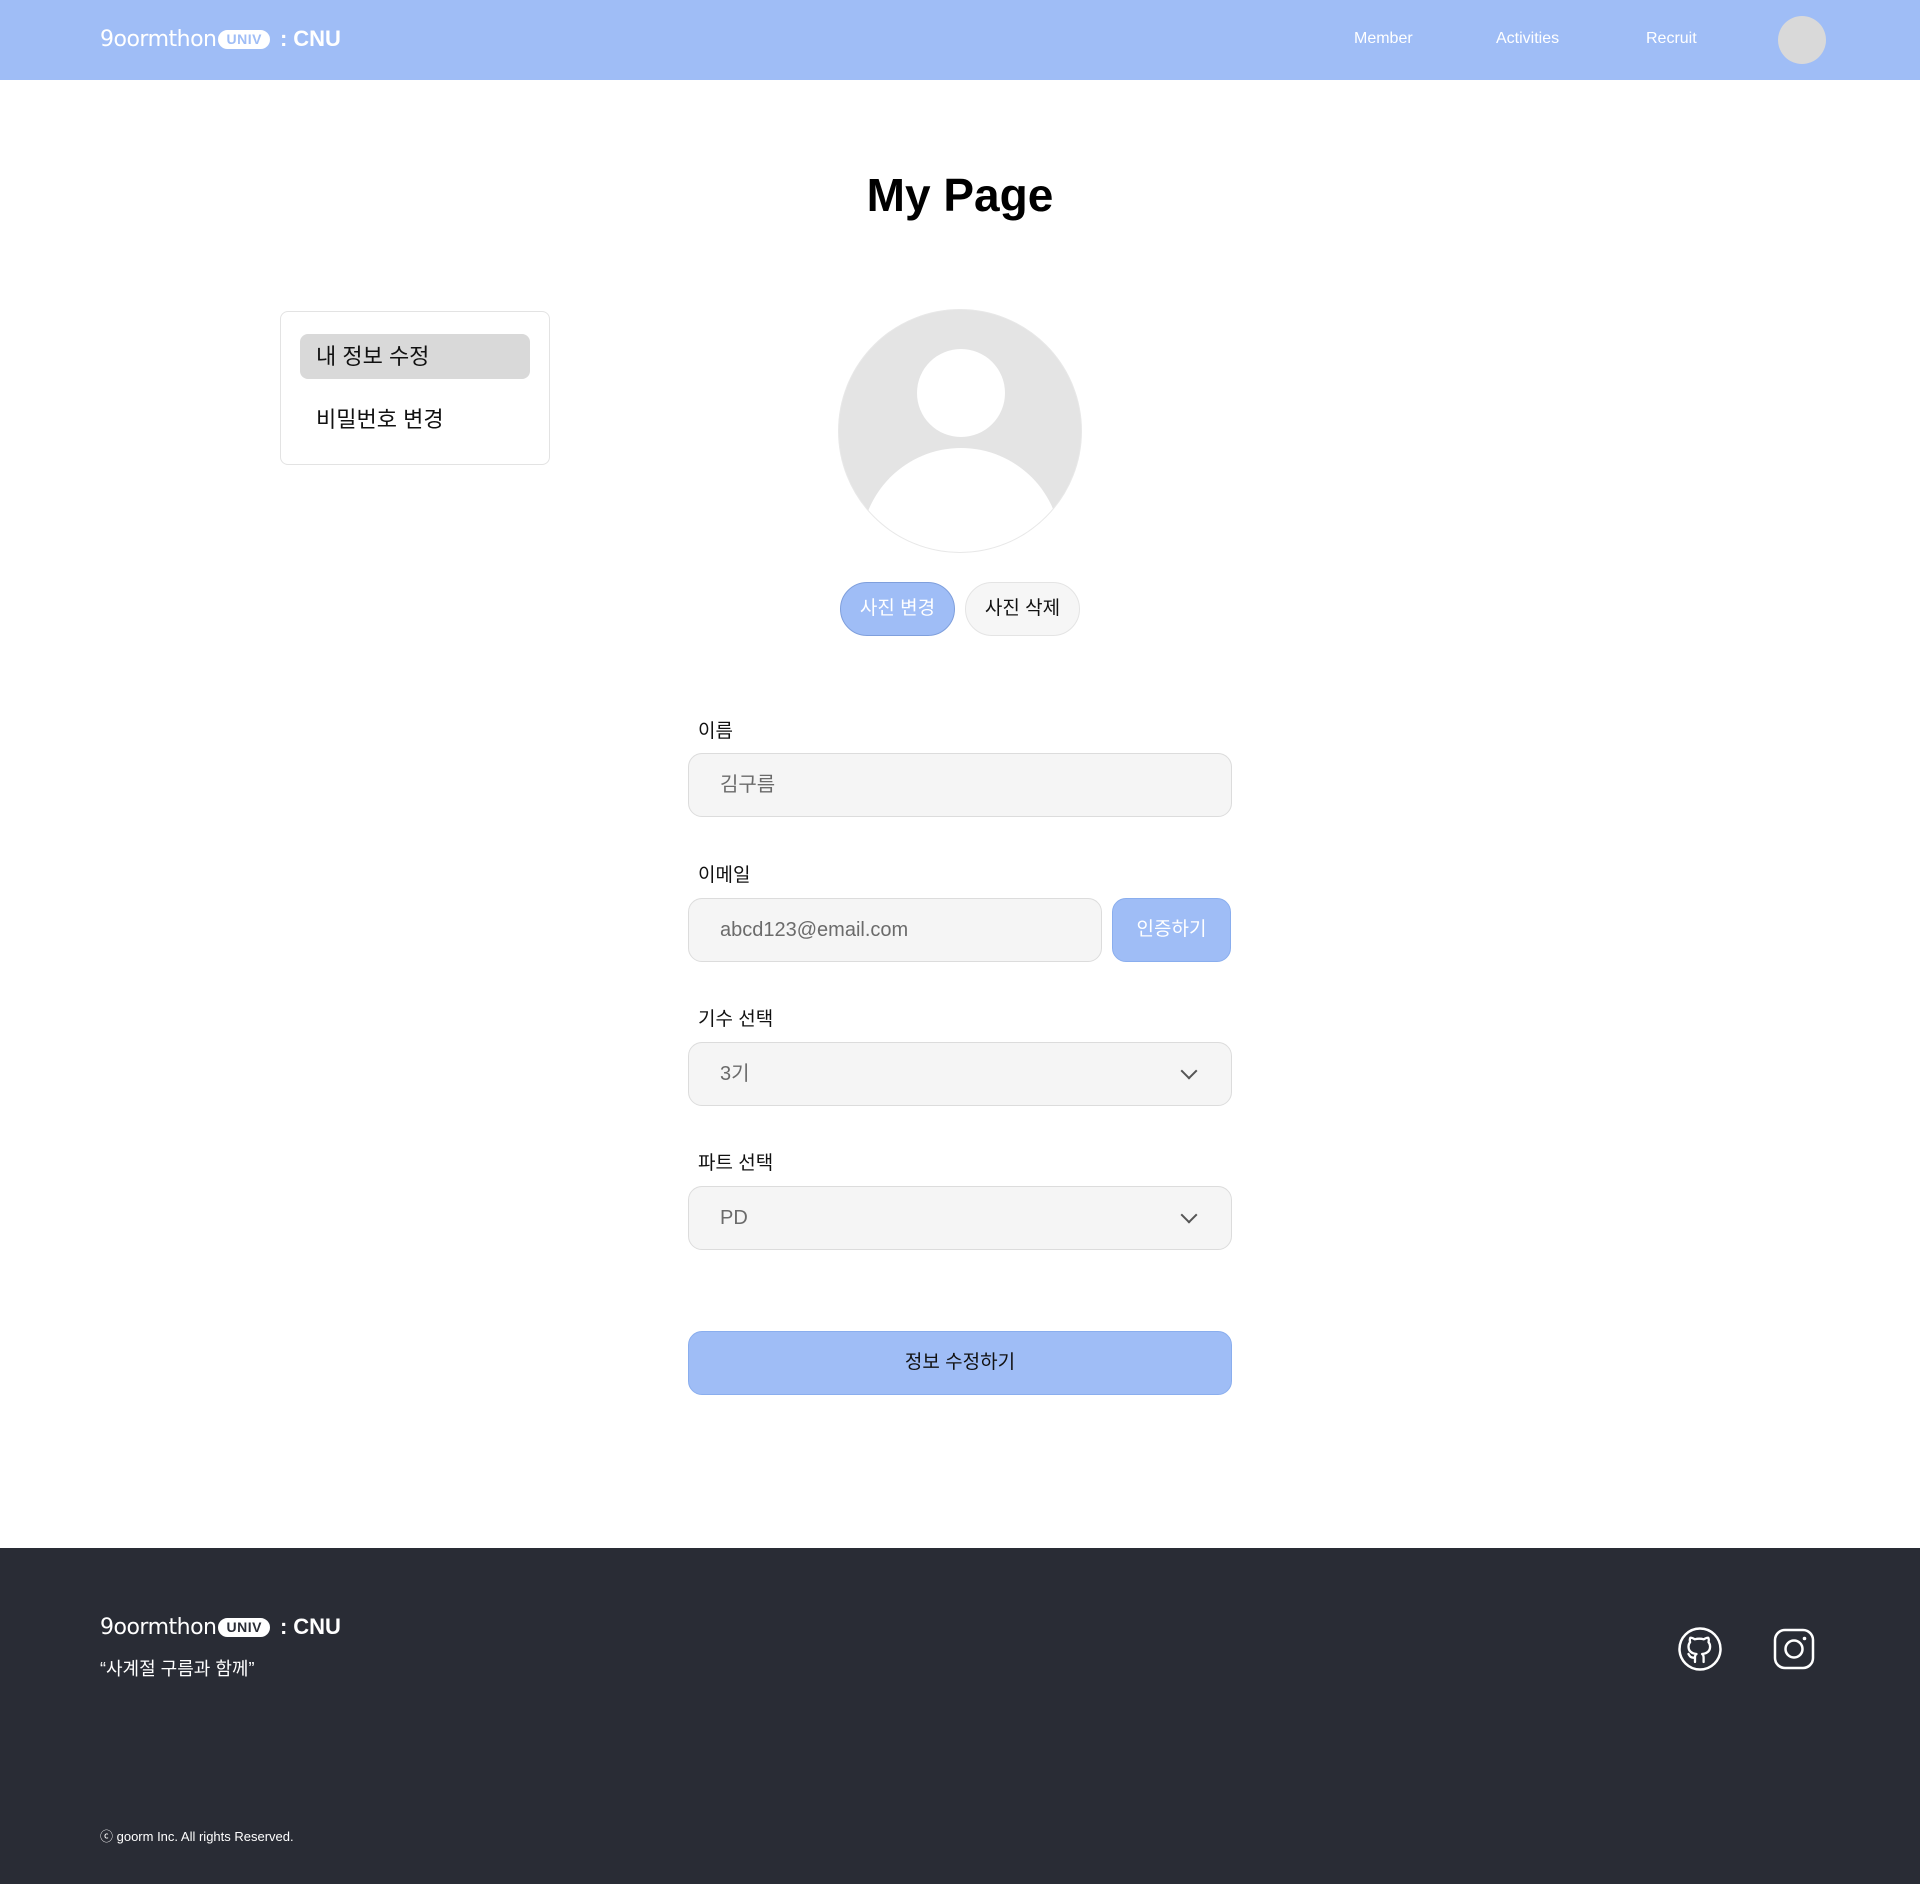 This screenshot has height=1884, width=1920. I want to click on footer-logo: 9oormthon UNIV : CNU, so click(220, 1627).